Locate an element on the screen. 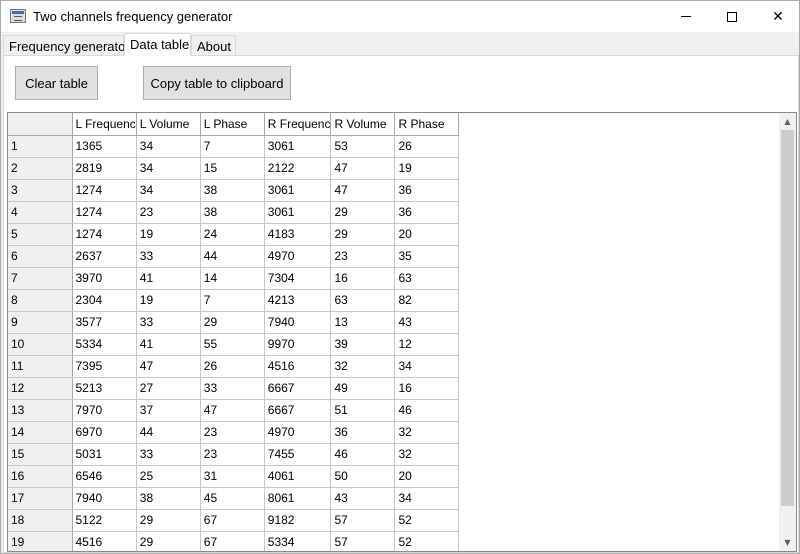 Image resolution: width=800 pixels, height=554 pixels. r-frequency-cell: 2122 is located at coordinates (298, 168).